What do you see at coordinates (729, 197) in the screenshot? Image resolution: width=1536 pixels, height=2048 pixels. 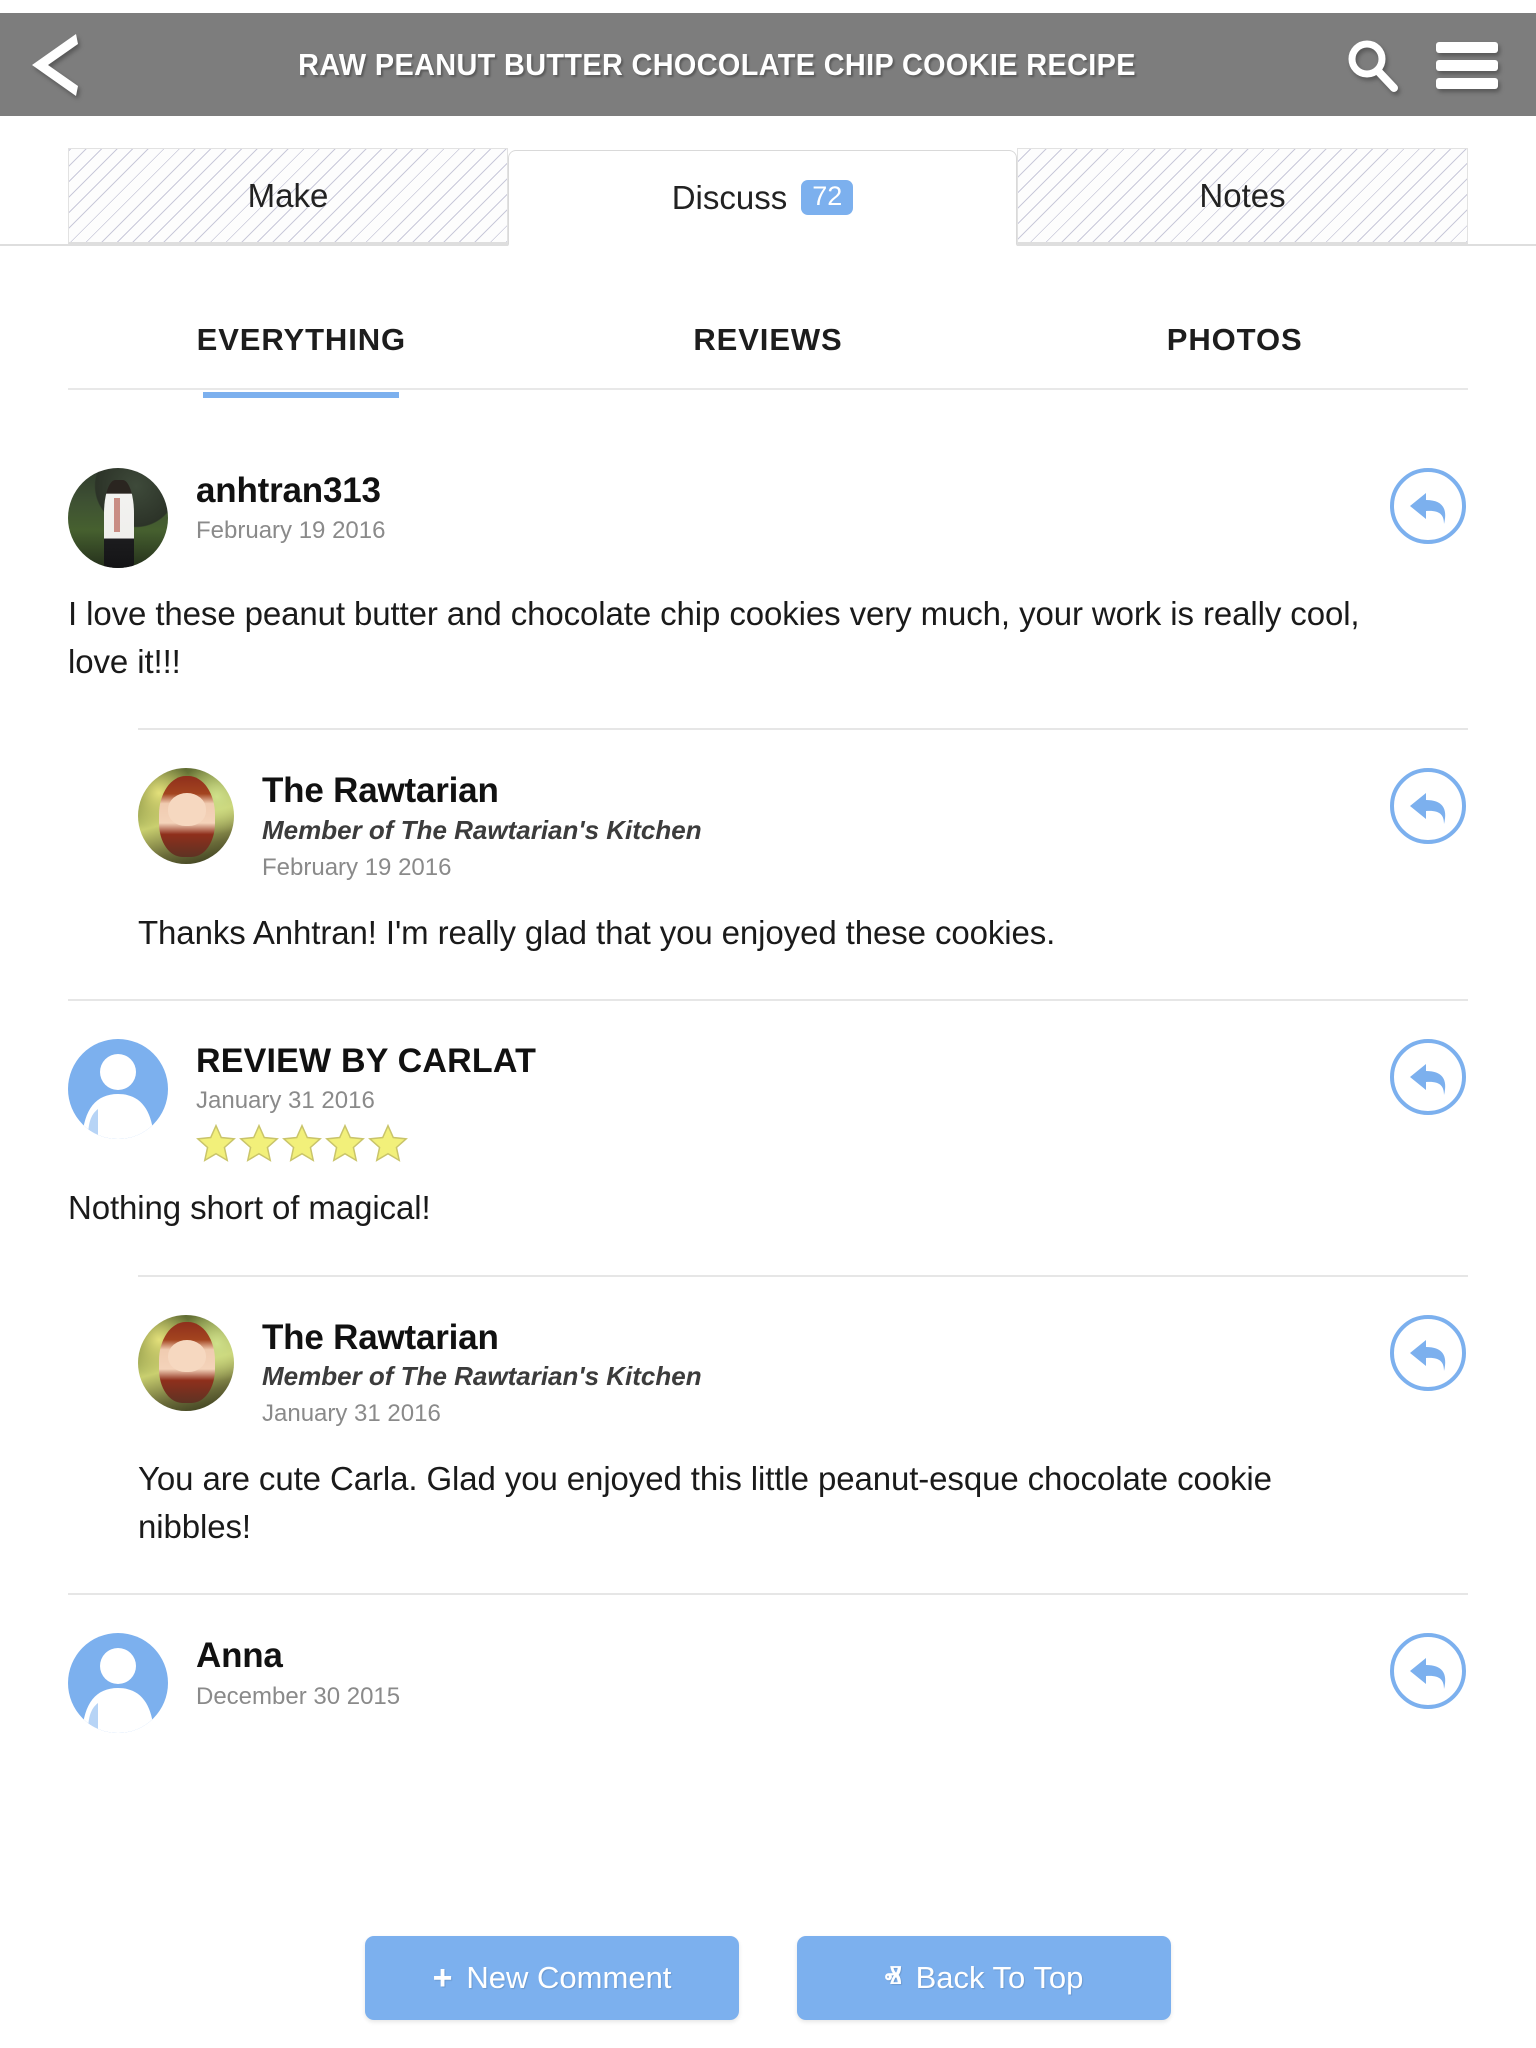 I see `tab-discuss-label: Discuss` at bounding box center [729, 197].